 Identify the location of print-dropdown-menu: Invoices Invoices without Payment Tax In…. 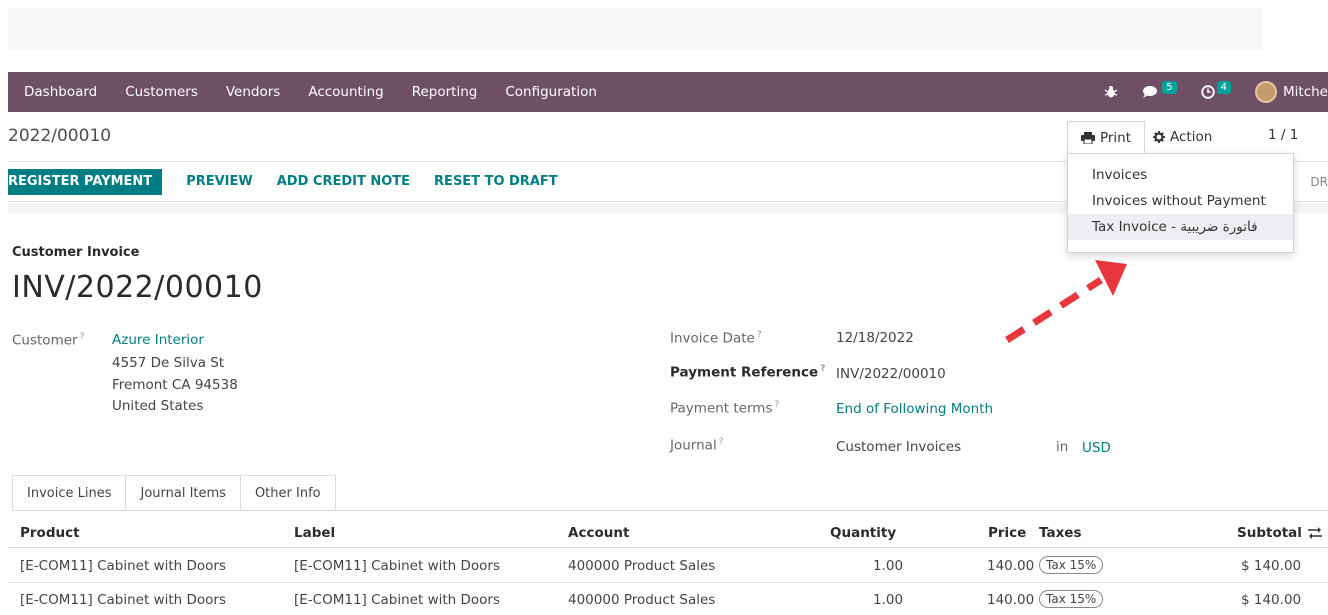
(1180, 203).